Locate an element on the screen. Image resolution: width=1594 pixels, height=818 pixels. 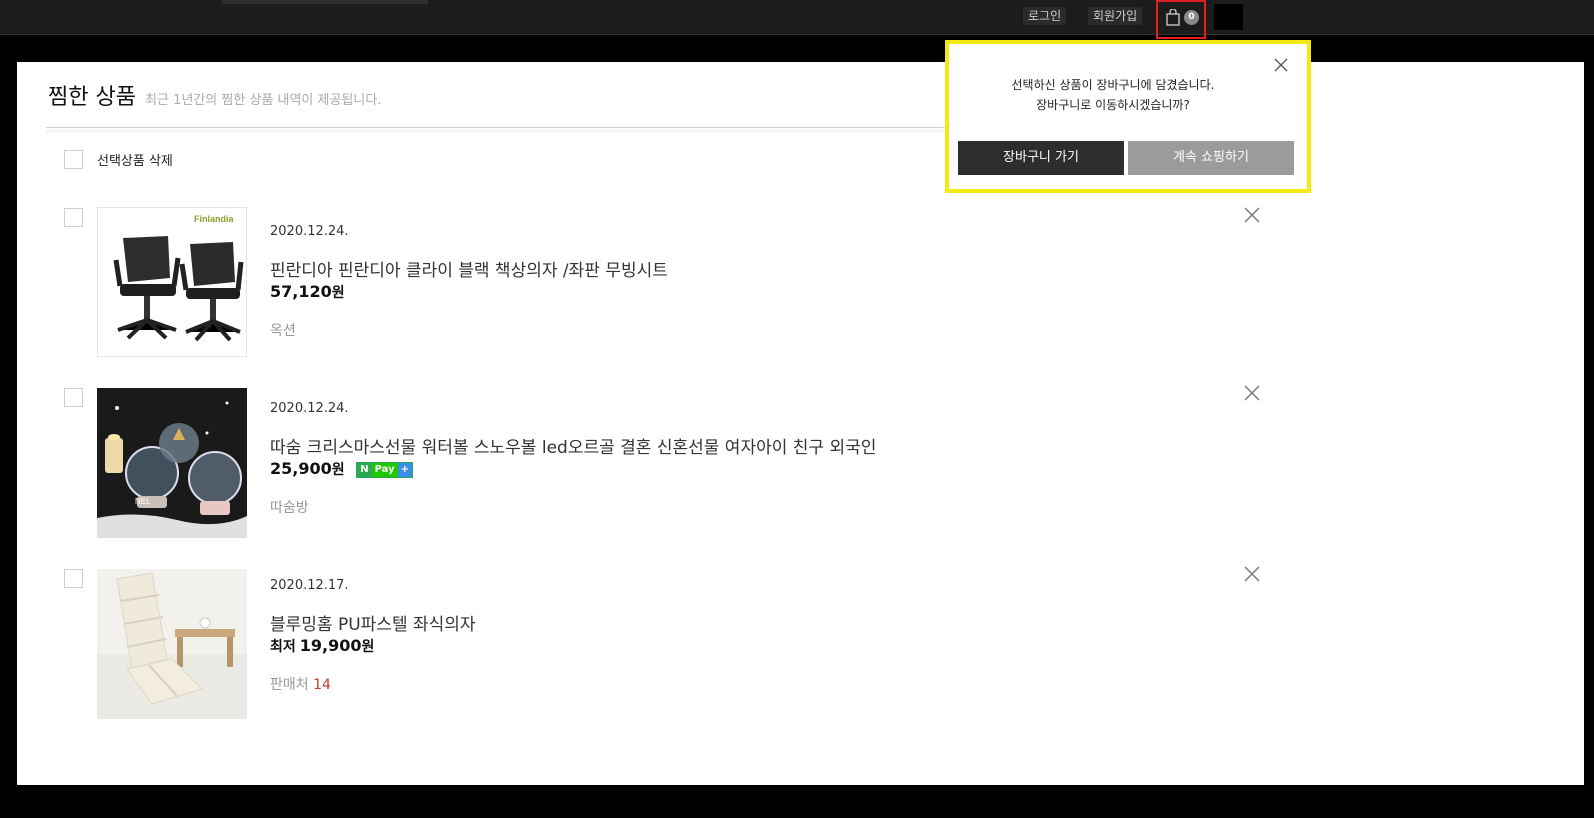
price-prefix: 최저 is located at coordinates (283, 647).